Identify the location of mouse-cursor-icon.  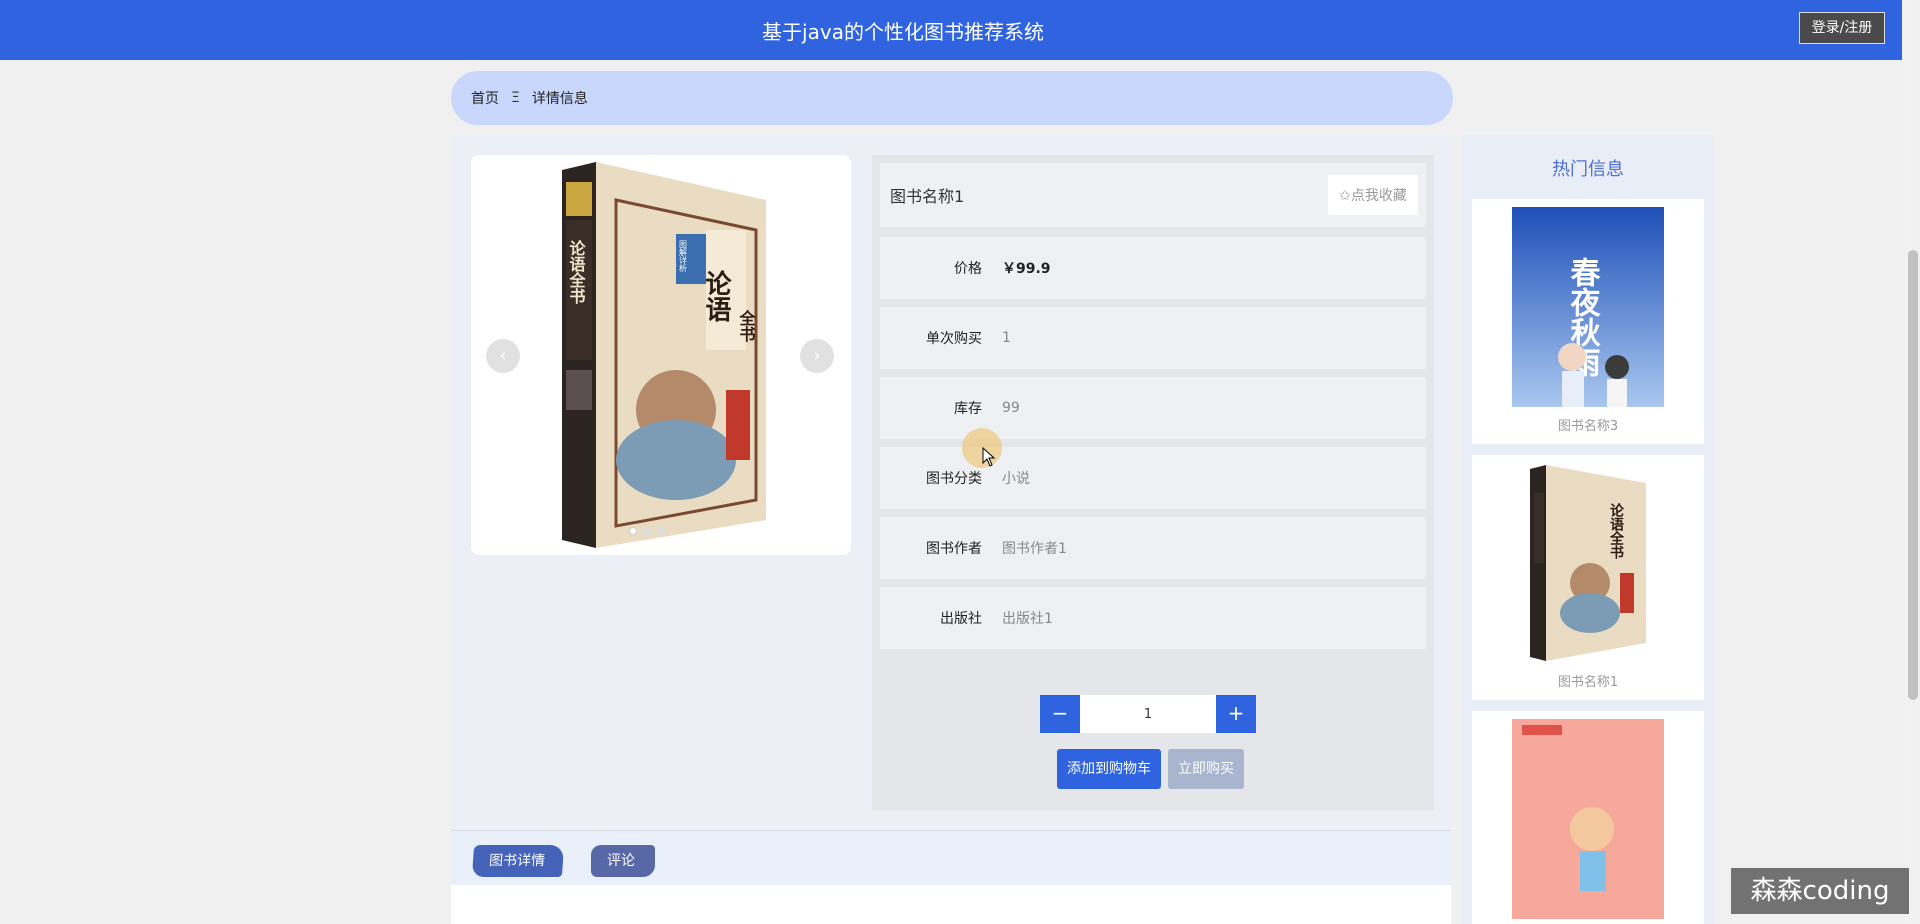
(989, 457).